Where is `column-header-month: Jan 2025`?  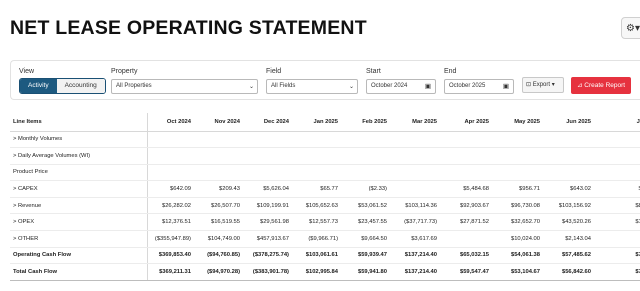
column-header-month: Jan 2025 is located at coordinates (318, 122).